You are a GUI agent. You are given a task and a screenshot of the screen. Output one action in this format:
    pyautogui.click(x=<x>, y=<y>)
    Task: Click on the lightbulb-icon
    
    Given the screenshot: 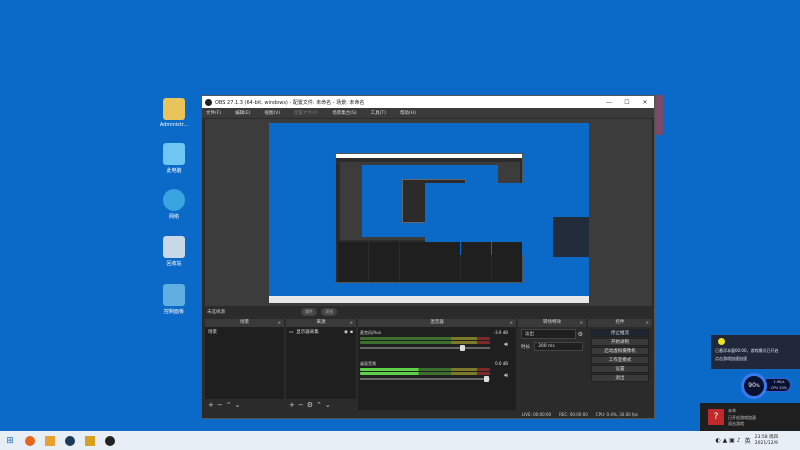 What is the action you would take?
    pyautogui.click(x=721, y=341)
    